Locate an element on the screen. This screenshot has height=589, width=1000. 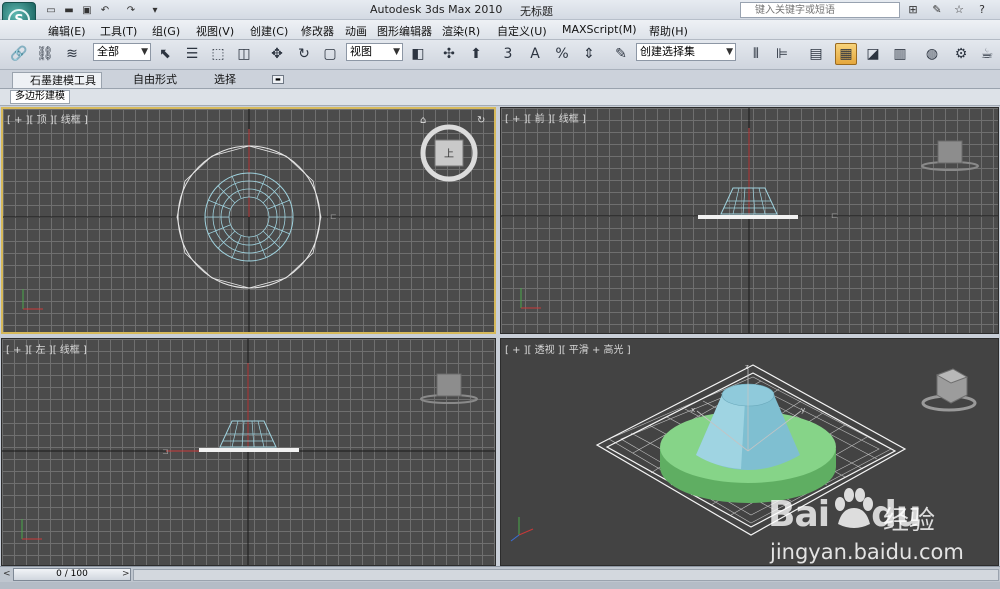
angle-snap-icon: A is located at coordinates (535, 54).